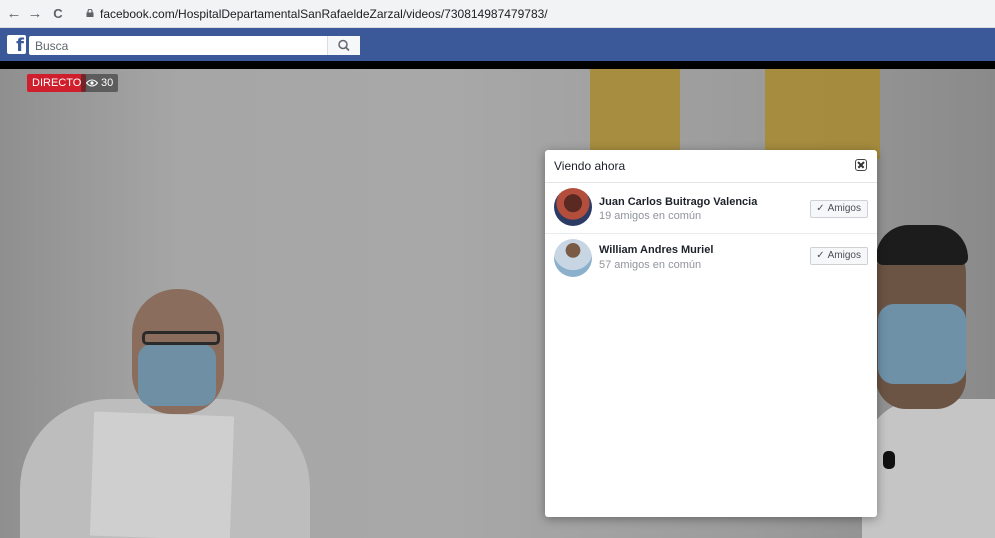  Describe the element at coordinates (678, 202) in the screenshot. I see `viewer-name: Juan Carlos Buitrago Valencia` at that location.